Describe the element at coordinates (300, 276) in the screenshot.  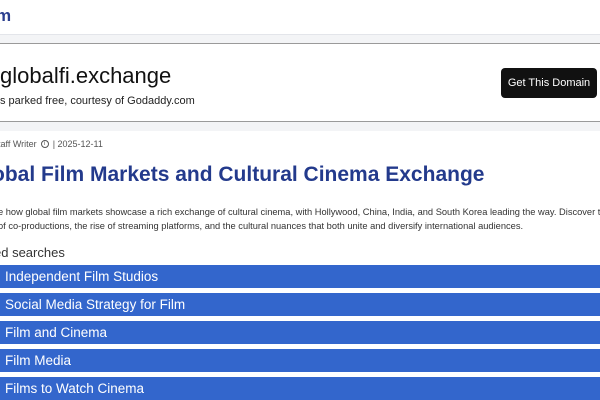
I see `related-search-item: Independent Film Studios` at that location.